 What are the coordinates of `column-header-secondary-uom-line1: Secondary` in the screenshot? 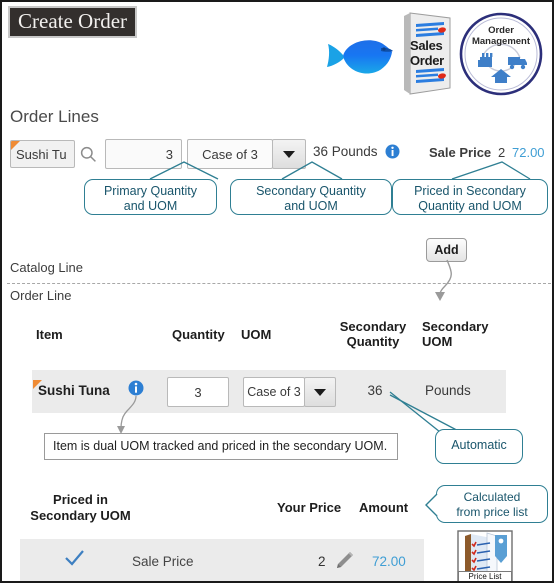 It's located at (455, 326).